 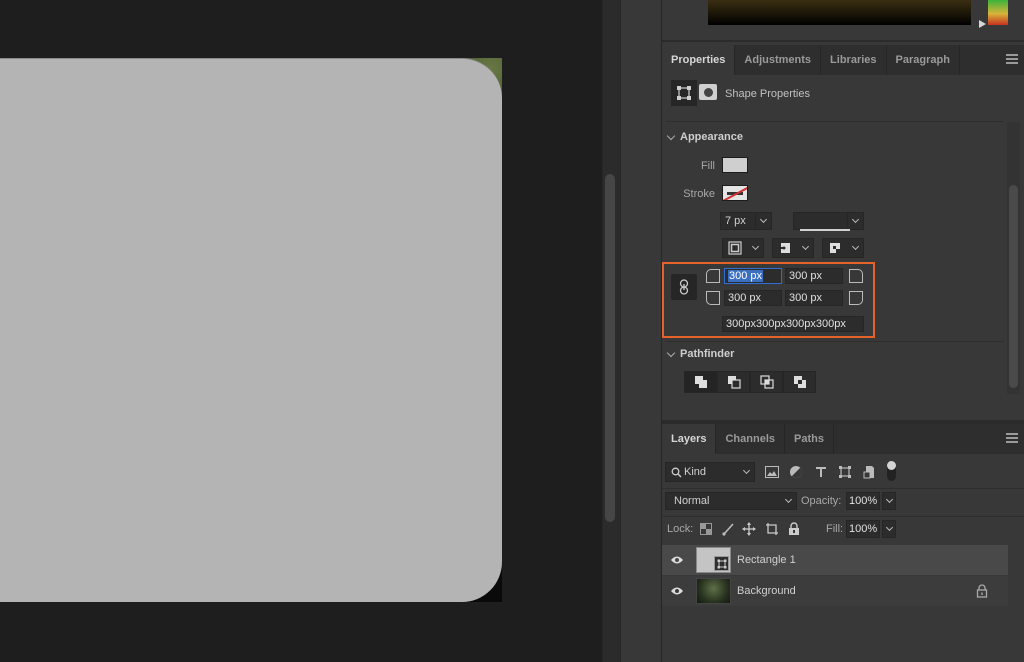 I want to click on intersect-shapes-button, so click(x=766, y=382).